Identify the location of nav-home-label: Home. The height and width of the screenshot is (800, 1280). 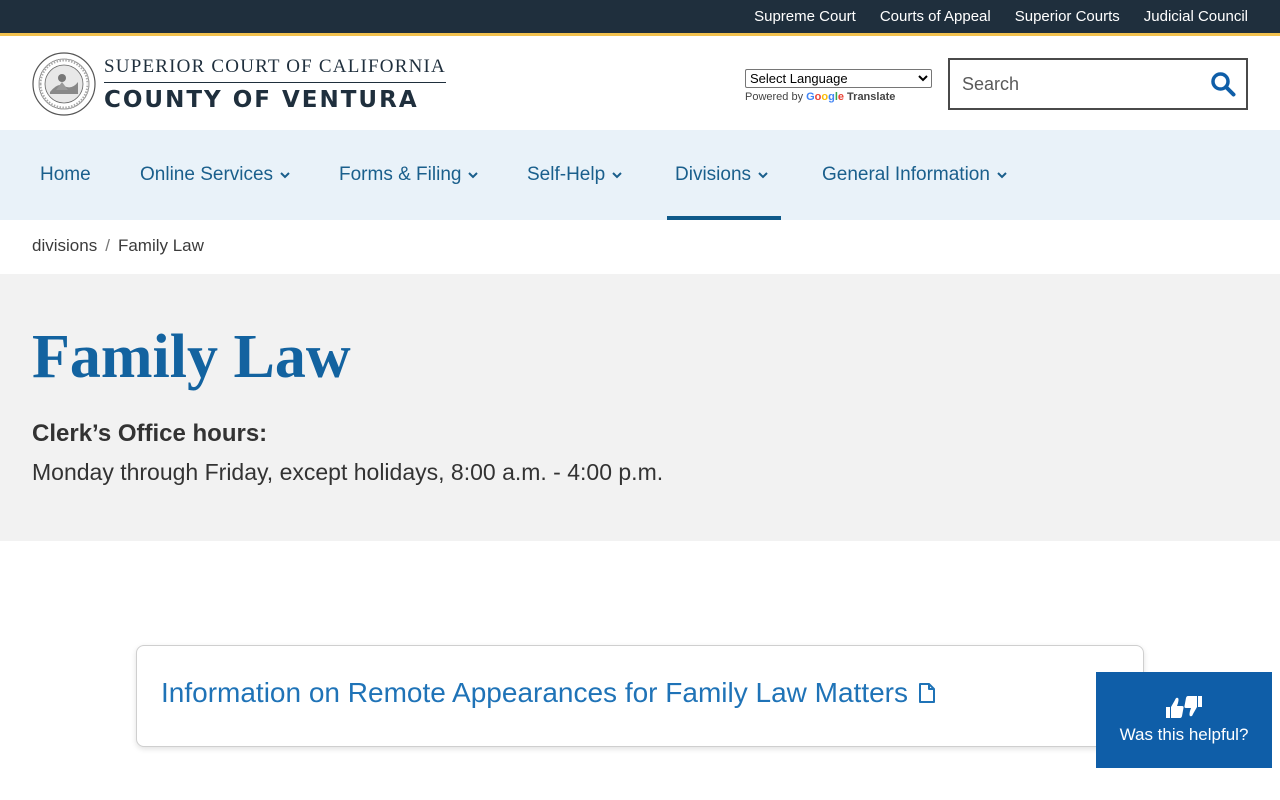
(65, 174).